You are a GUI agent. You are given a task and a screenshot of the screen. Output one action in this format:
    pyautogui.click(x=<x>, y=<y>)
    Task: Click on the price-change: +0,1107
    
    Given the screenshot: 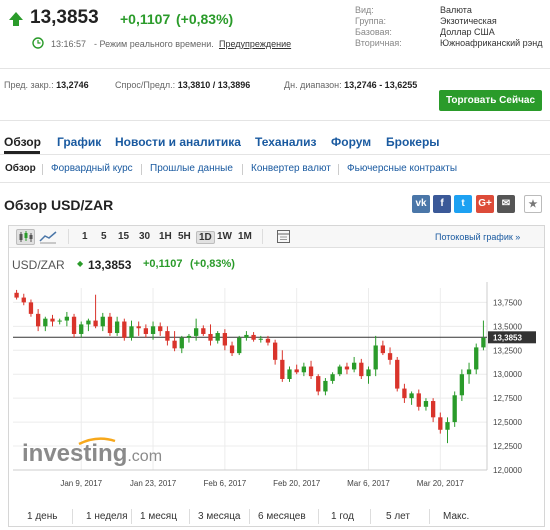 What is the action you would take?
    pyautogui.click(x=145, y=19)
    